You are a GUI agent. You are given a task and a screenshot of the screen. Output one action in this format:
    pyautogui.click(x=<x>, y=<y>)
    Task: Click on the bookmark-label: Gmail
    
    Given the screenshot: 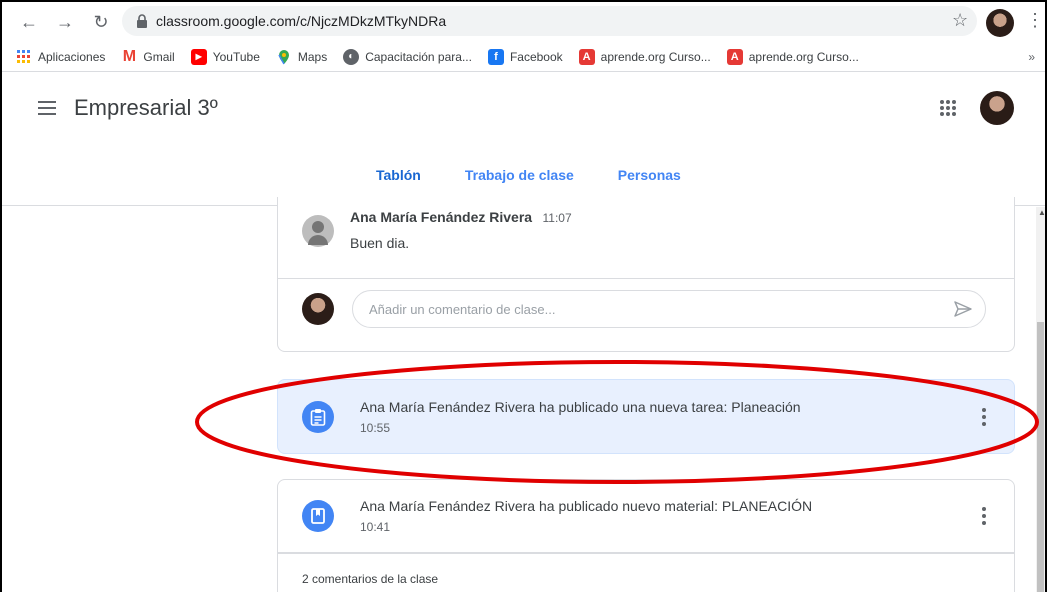 What is the action you would take?
    pyautogui.click(x=159, y=56)
    